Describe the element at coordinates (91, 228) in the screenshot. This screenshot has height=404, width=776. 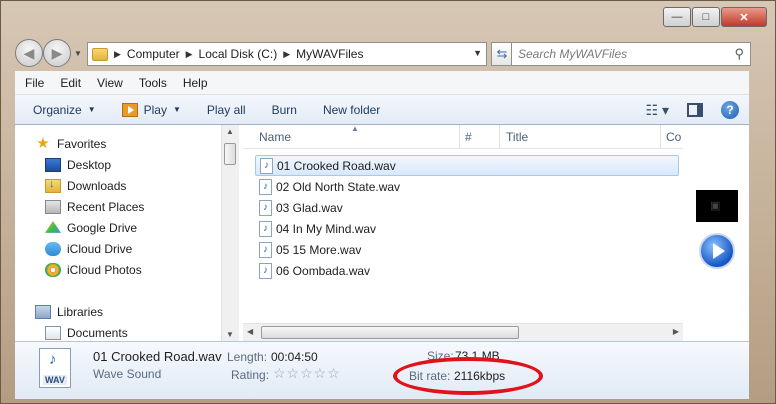
I see `nav-item-google-drive: Google Drive` at that location.